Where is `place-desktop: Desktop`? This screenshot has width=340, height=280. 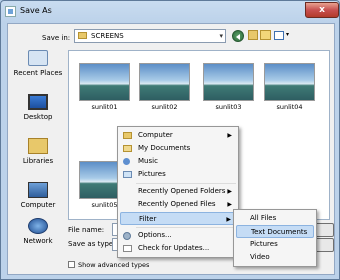
place-desktop: Desktop is located at coordinates (38, 107).